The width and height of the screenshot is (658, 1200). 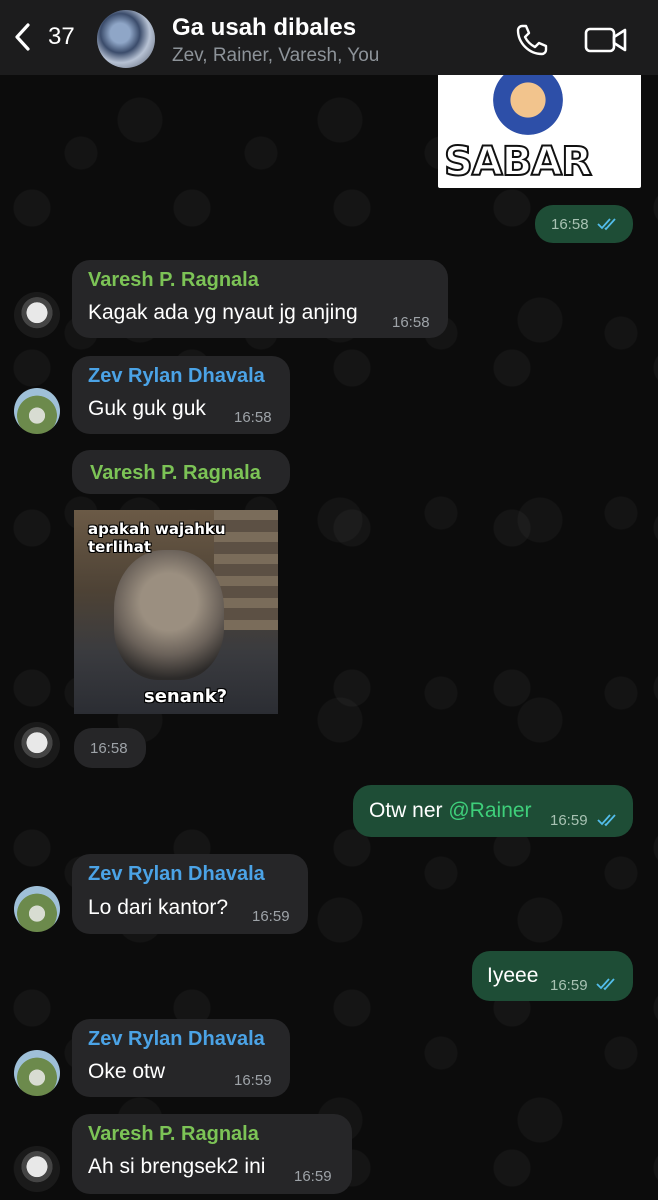 I want to click on meme-image: apakah wajahku terlihat senank?, so click(x=176, y=612).